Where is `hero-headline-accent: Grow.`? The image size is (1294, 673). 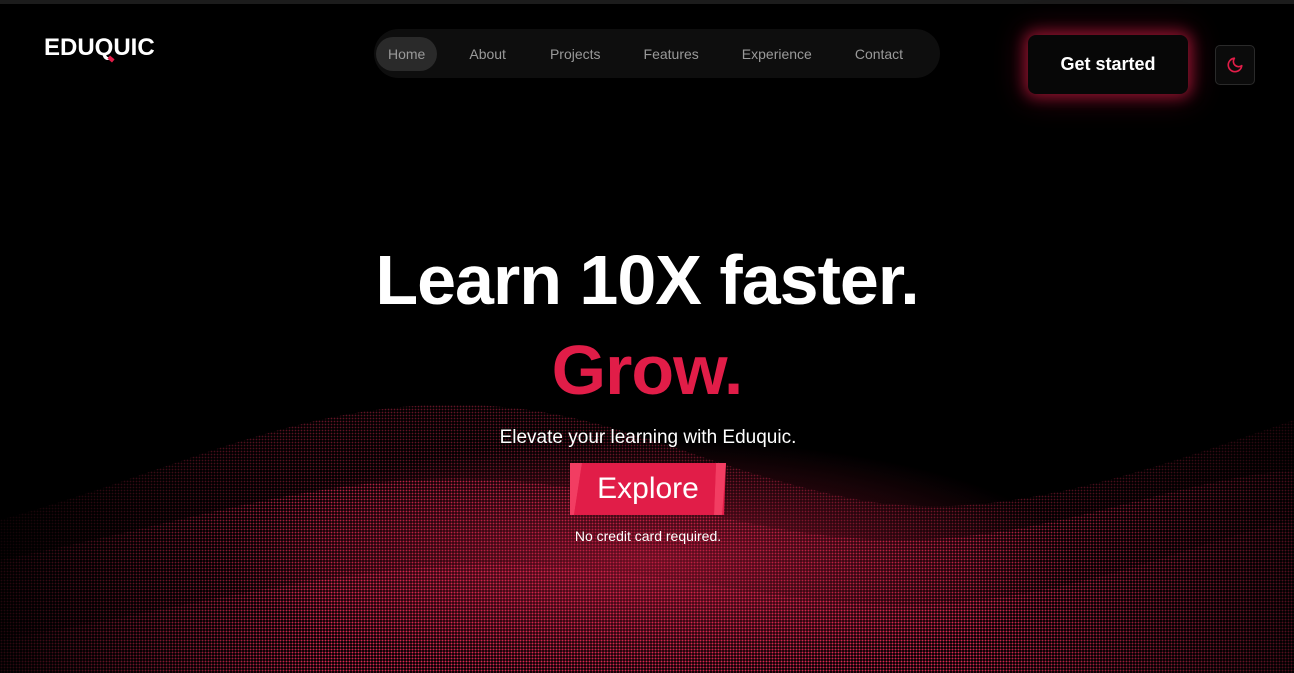
hero-headline-accent: Grow. is located at coordinates (647, 370).